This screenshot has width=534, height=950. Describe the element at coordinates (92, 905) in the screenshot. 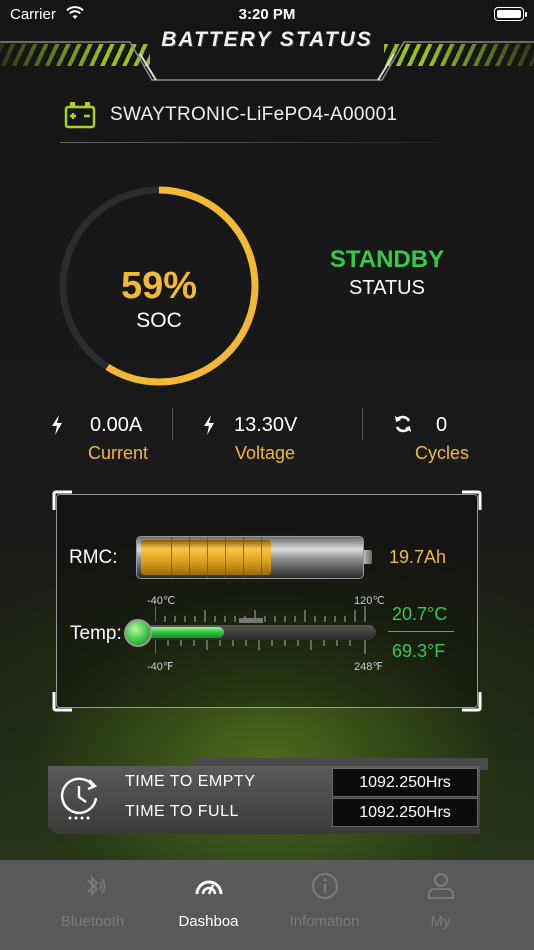

I see `tab-bluetooth: Bluetooth` at that location.